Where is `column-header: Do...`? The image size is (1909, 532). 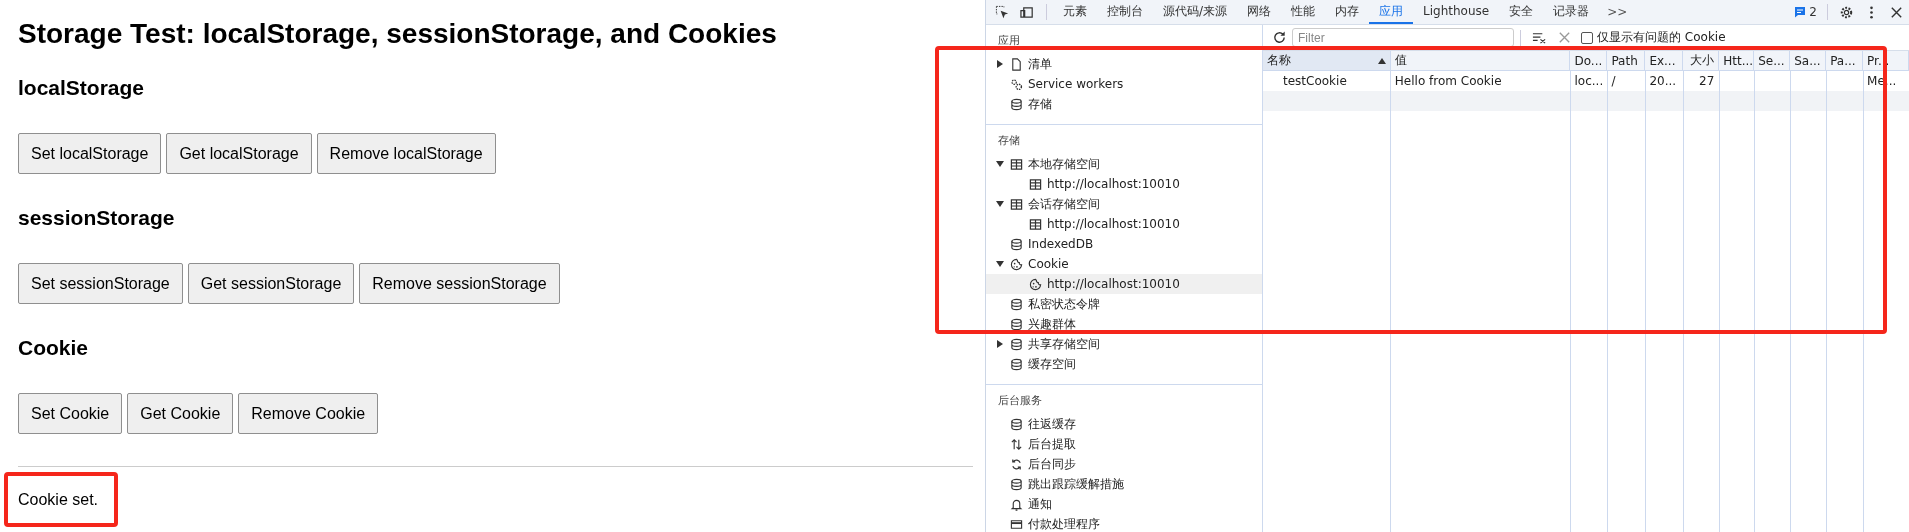
column-header: Do... is located at coordinates (1589, 61).